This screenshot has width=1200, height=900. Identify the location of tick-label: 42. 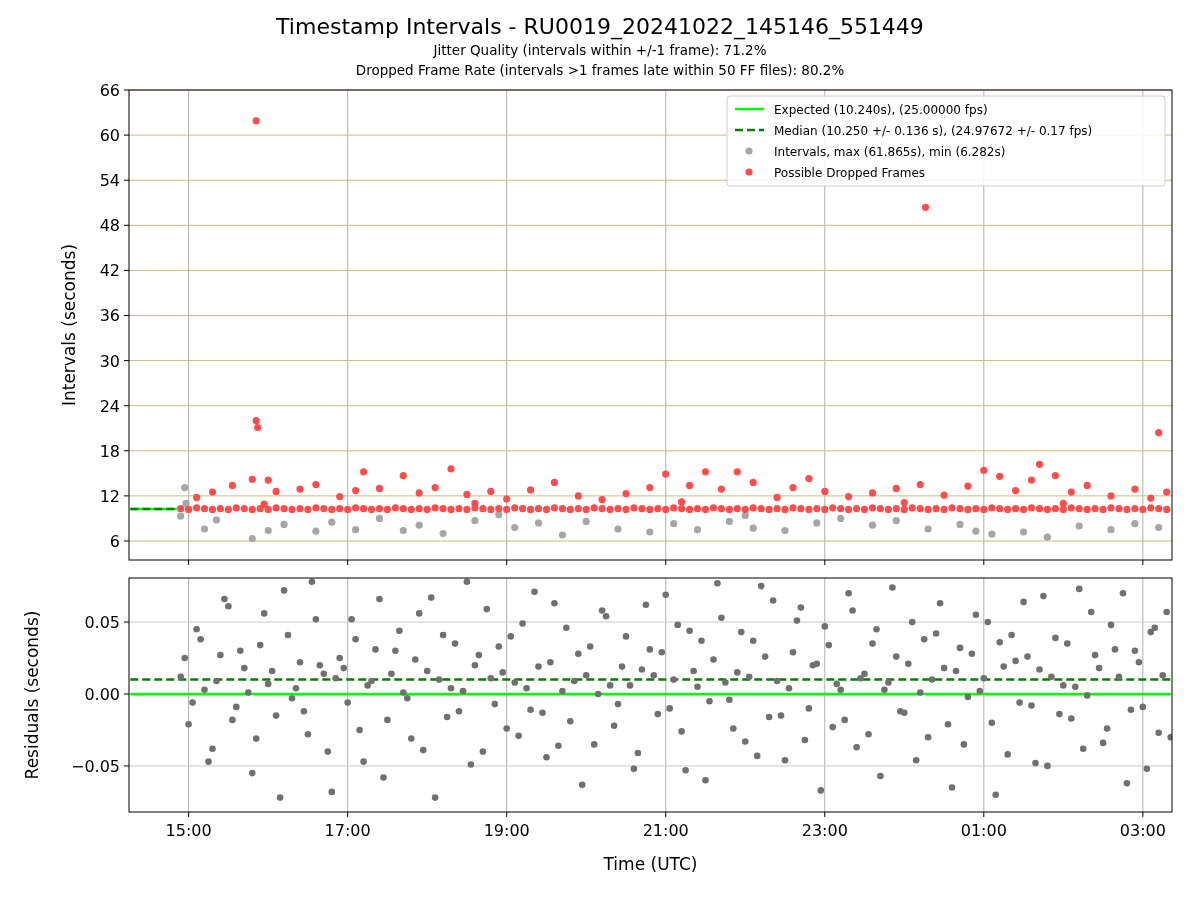
(109, 271).